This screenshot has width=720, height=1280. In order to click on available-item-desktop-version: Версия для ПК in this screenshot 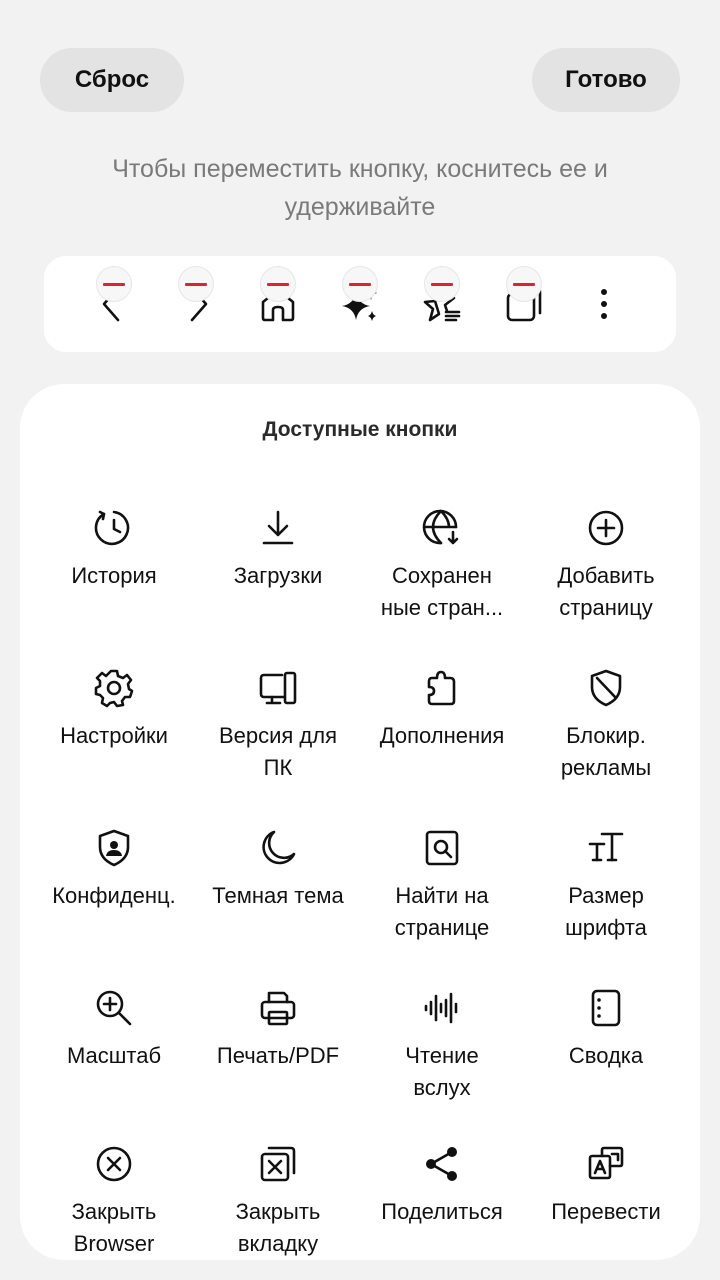, I will do `click(278, 744)`.